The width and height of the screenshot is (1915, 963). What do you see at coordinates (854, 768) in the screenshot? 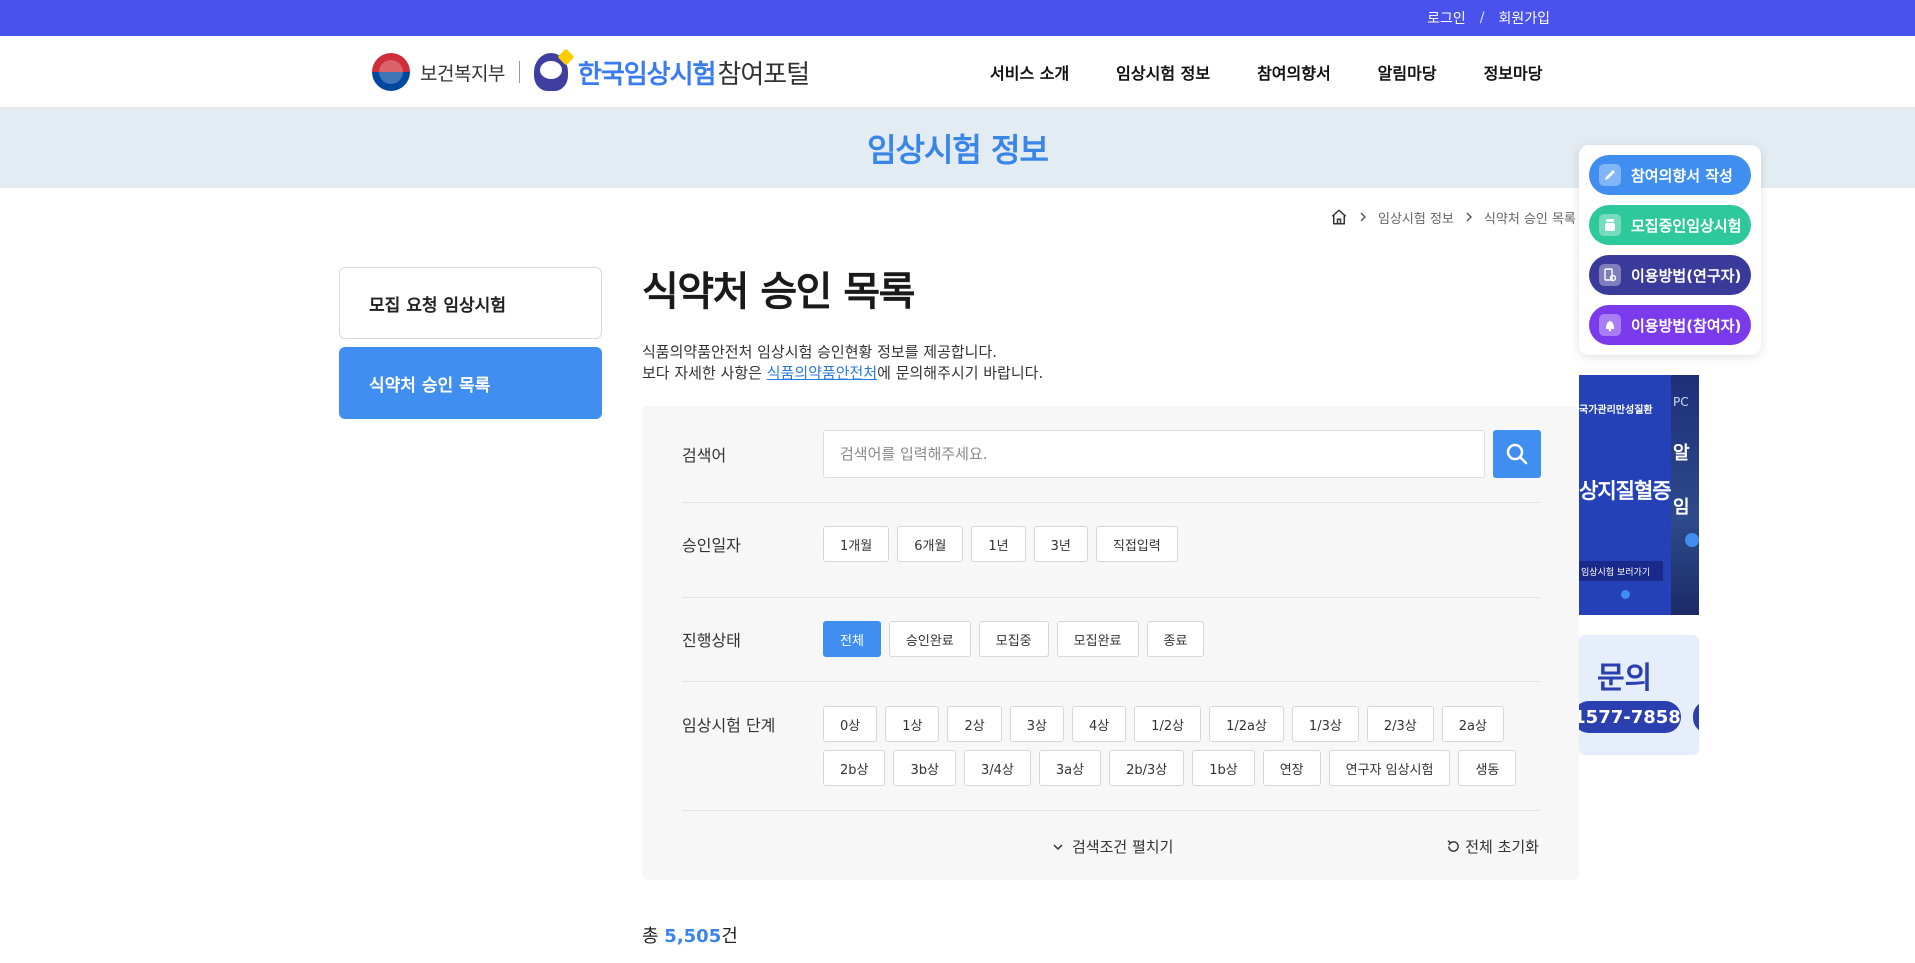
I see `phase-2b: 2b상` at bounding box center [854, 768].